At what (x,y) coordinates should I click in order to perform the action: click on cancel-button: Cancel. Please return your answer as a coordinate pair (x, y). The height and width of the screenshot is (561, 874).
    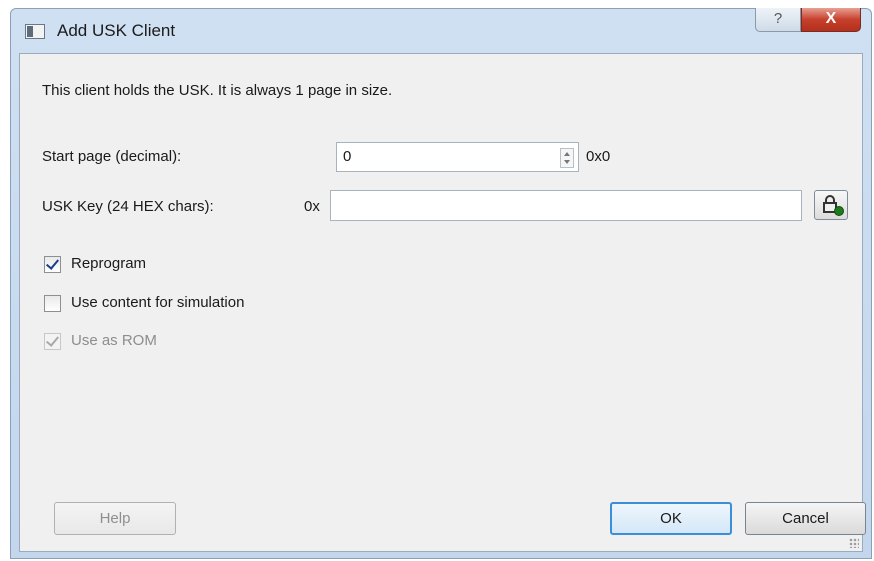
    Looking at the image, I should click on (805, 518).